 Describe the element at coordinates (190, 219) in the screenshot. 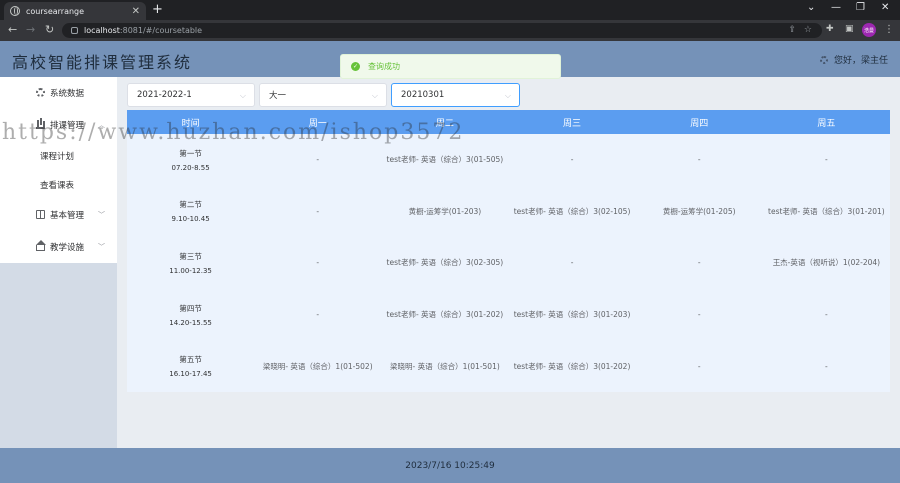

I see `slot-time: 9.10-10.45` at that location.